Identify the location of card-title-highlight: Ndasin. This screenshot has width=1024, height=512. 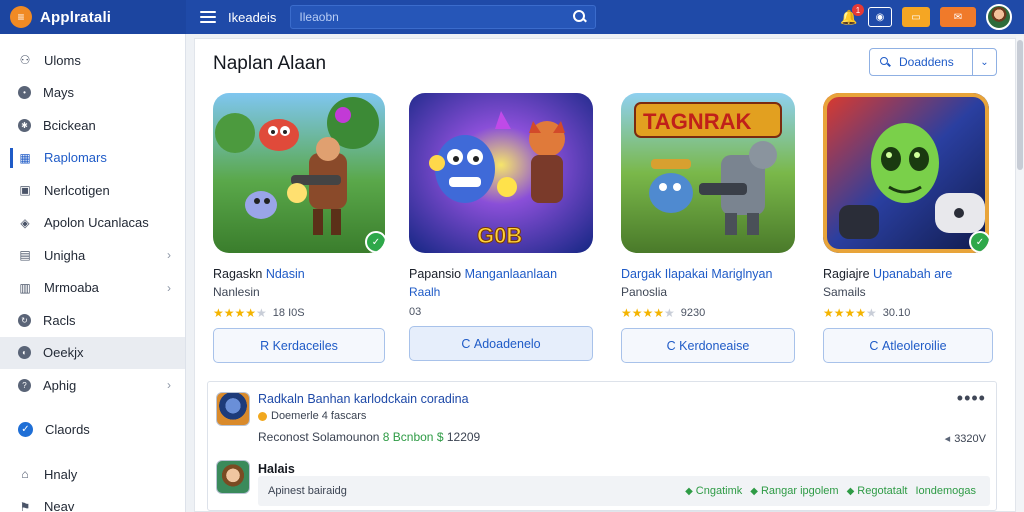
(285, 274).